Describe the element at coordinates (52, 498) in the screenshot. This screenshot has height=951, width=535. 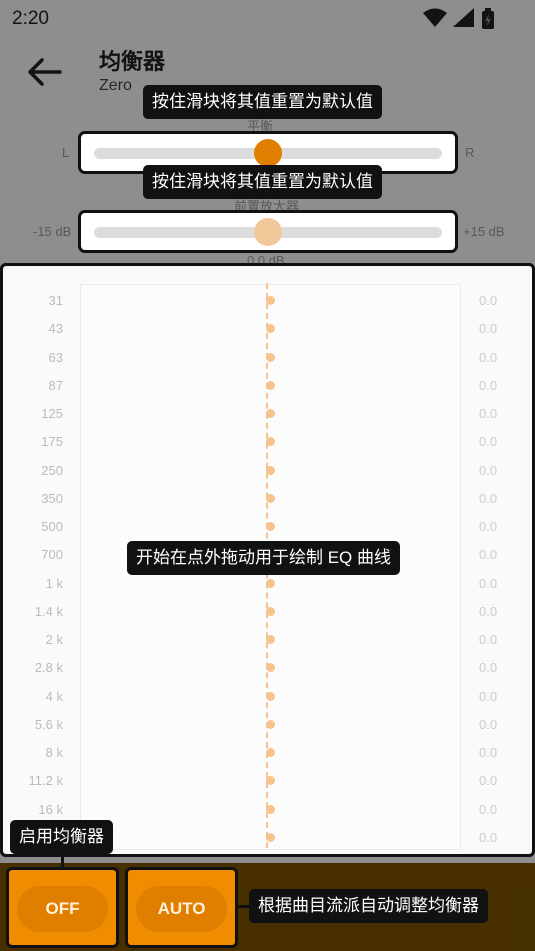
I see `eq-band-frequency: 350` at that location.